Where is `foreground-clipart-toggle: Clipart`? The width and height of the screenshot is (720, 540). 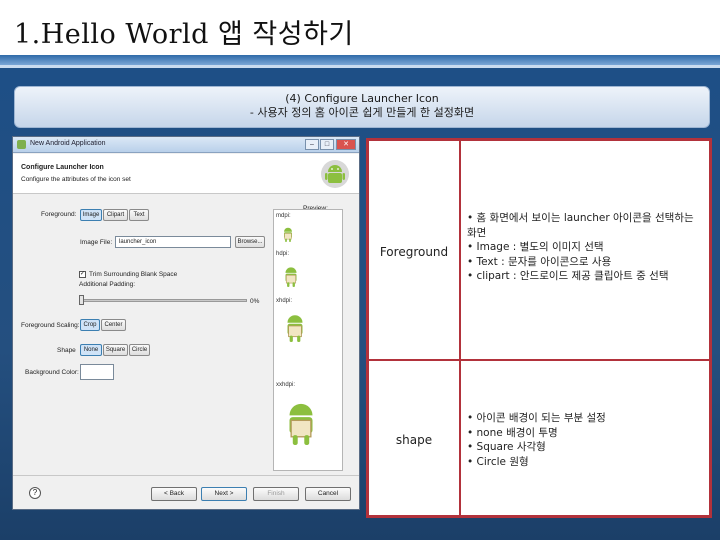 foreground-clipart-toggle: Clipart is located at coordinates (115, 215).